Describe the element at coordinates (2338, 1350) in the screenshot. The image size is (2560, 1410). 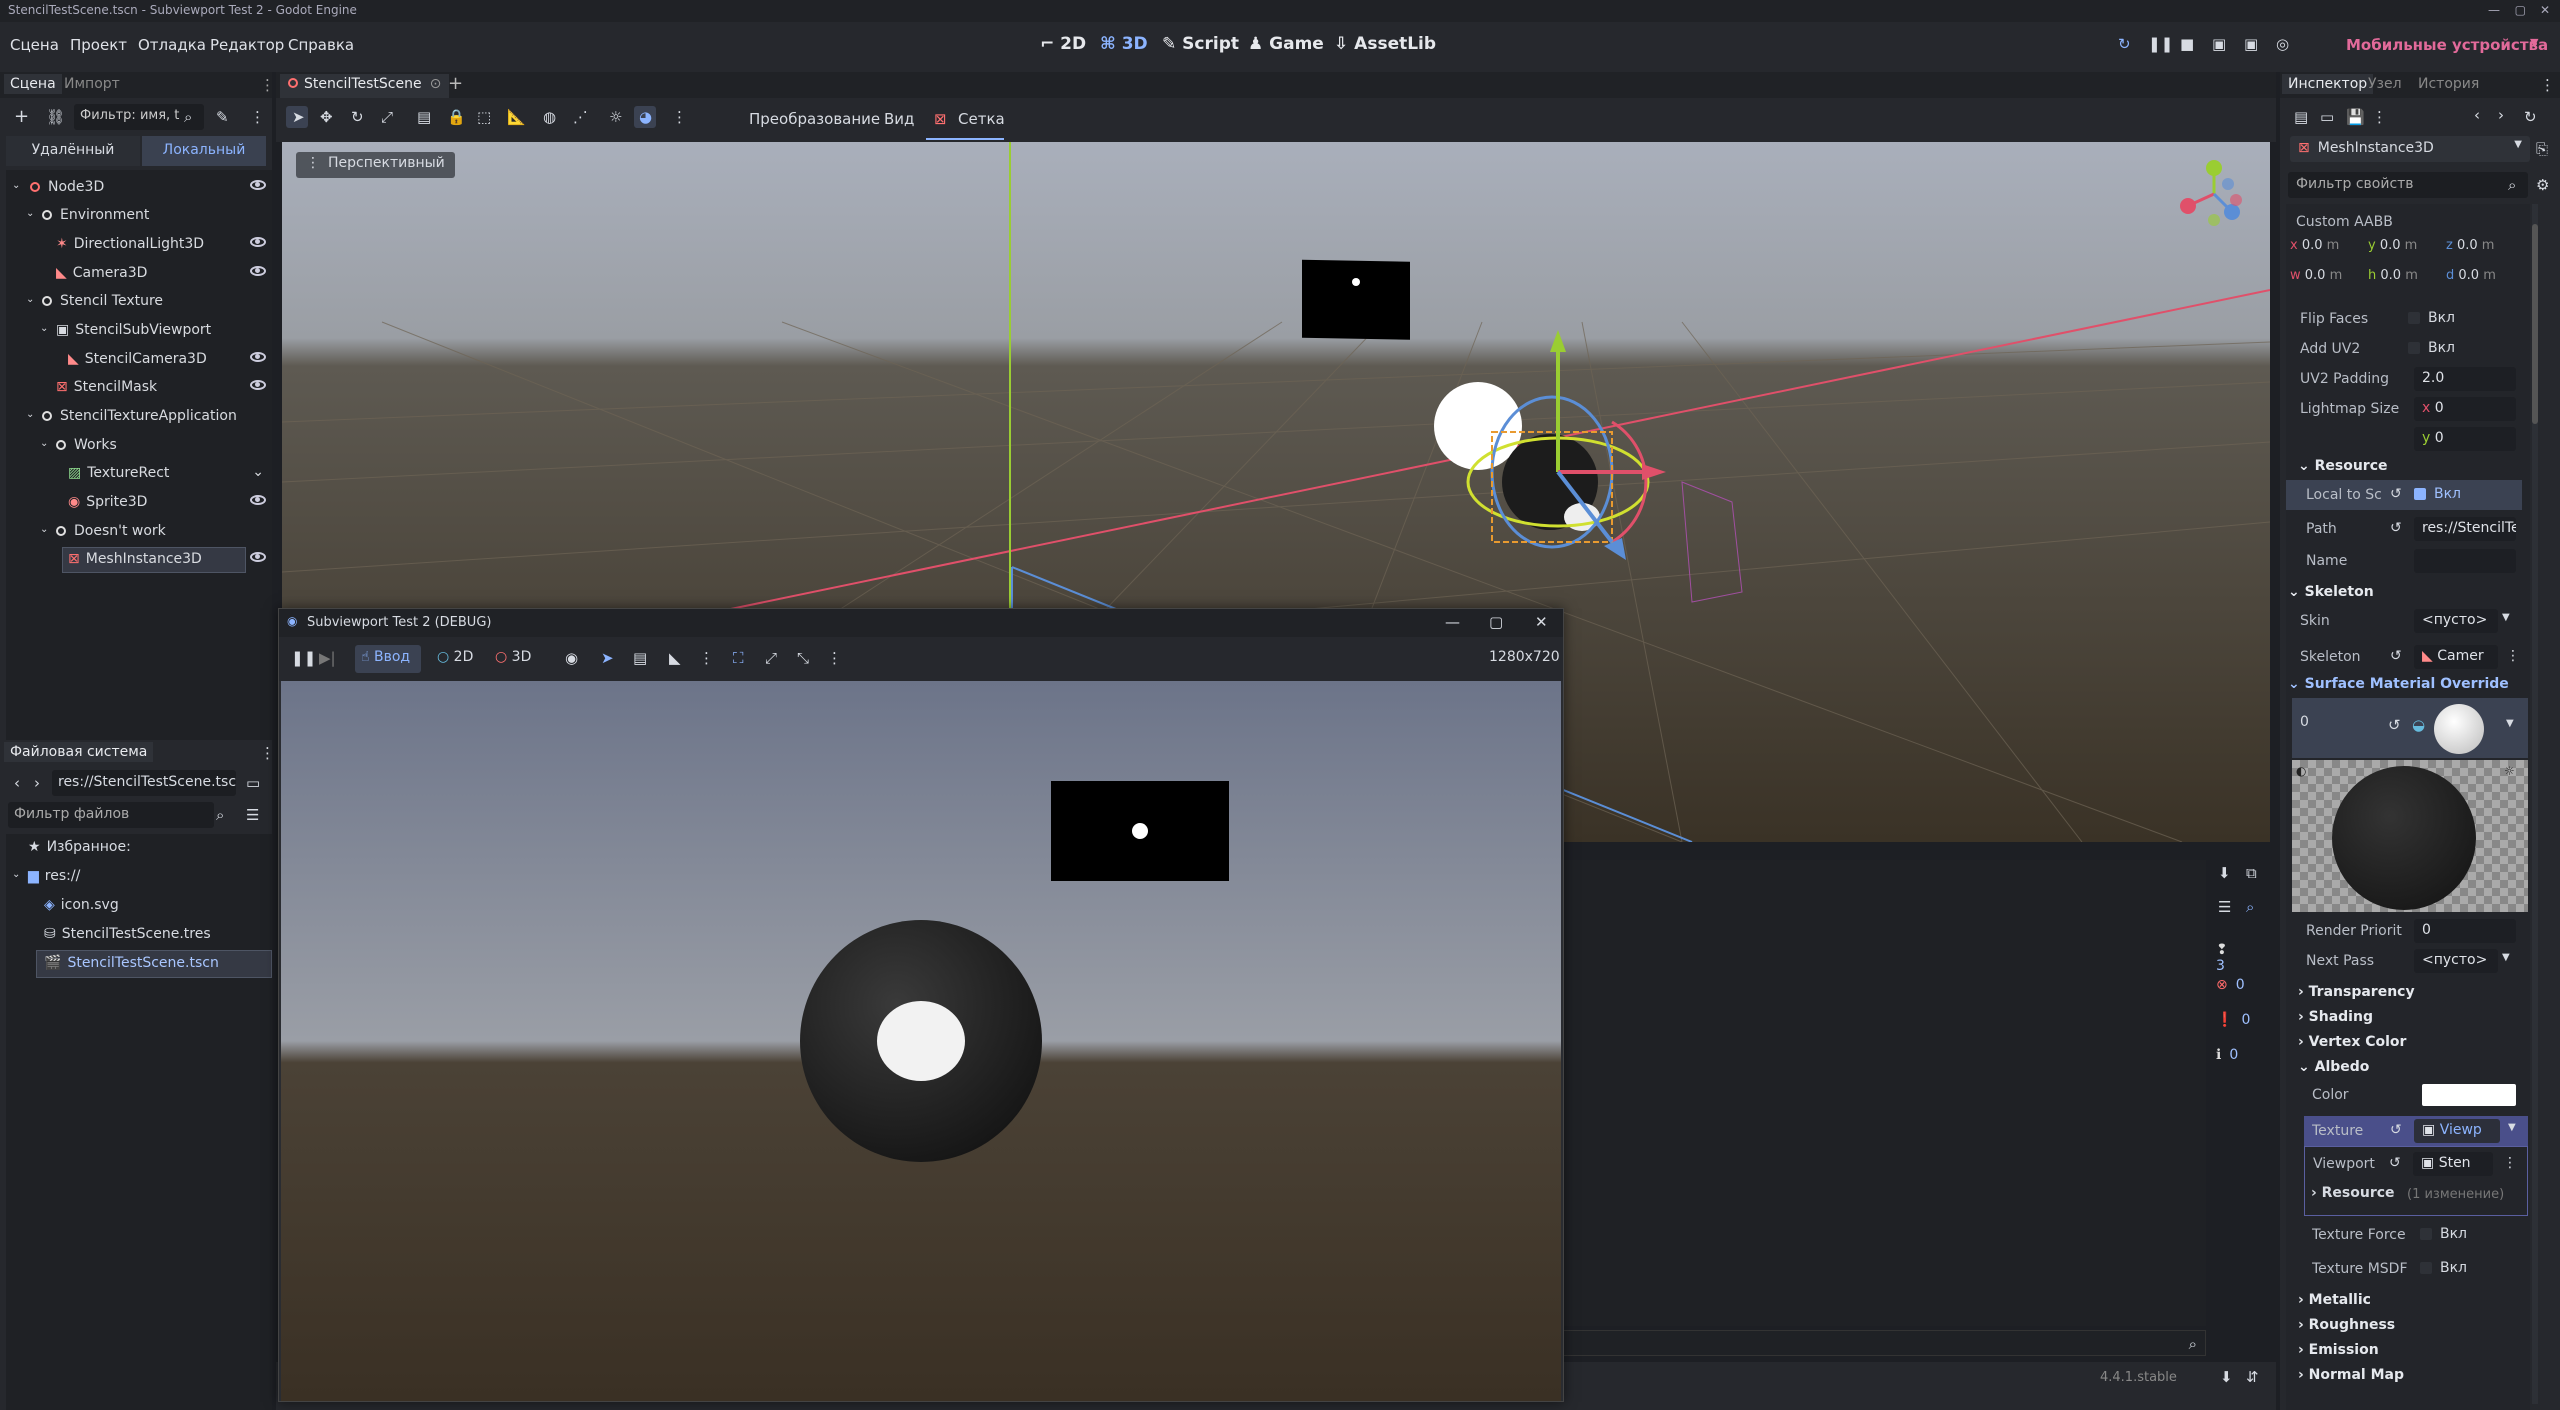
I see `emission-section: › Emission` at that location.